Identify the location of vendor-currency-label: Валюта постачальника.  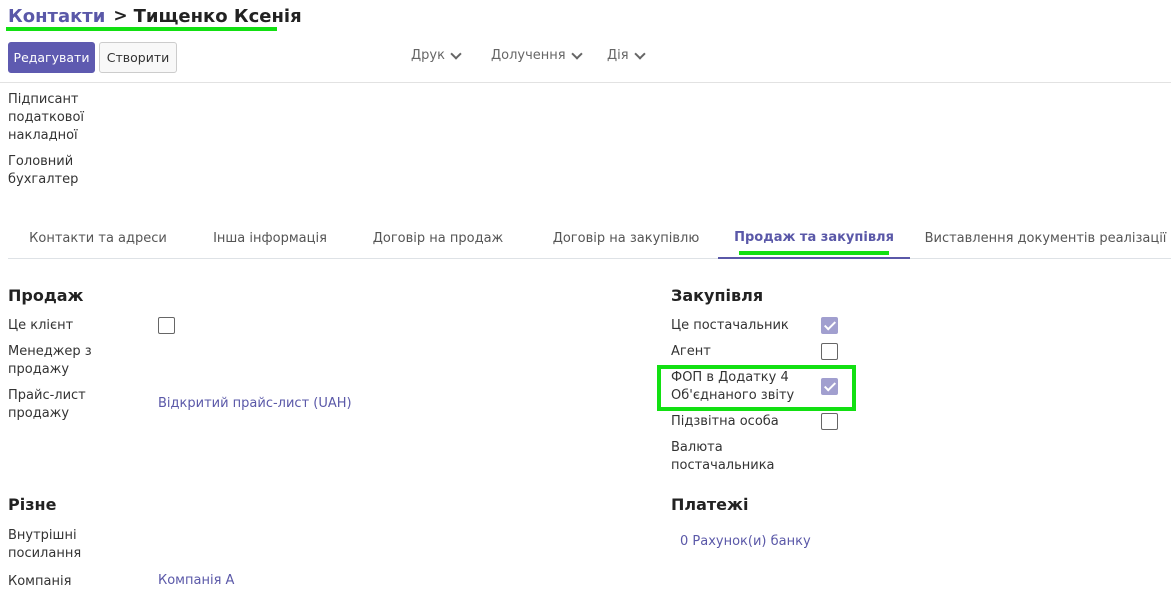
(723, 456).